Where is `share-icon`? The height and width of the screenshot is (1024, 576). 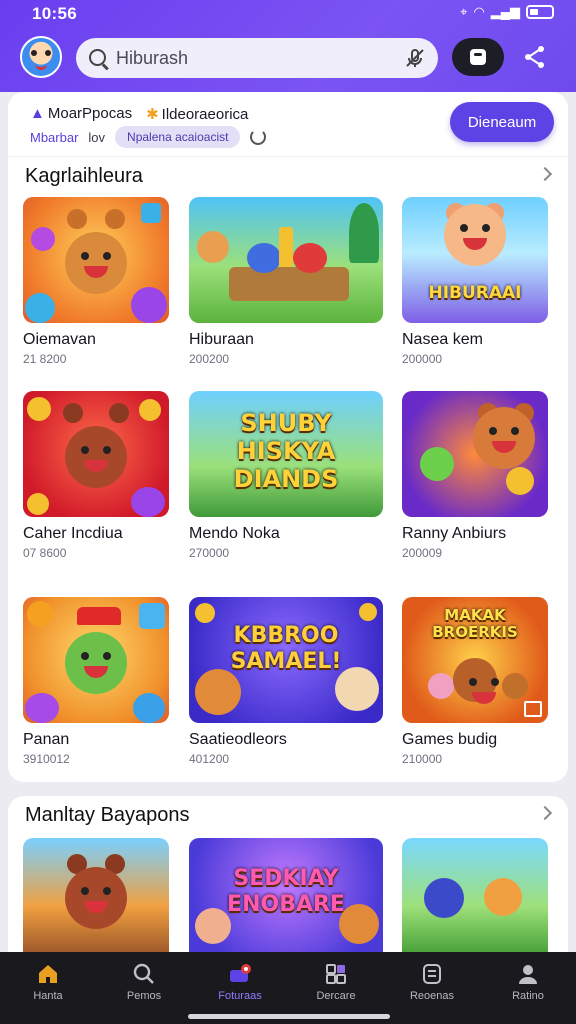
share-icon is located at coordinates (535, 57).